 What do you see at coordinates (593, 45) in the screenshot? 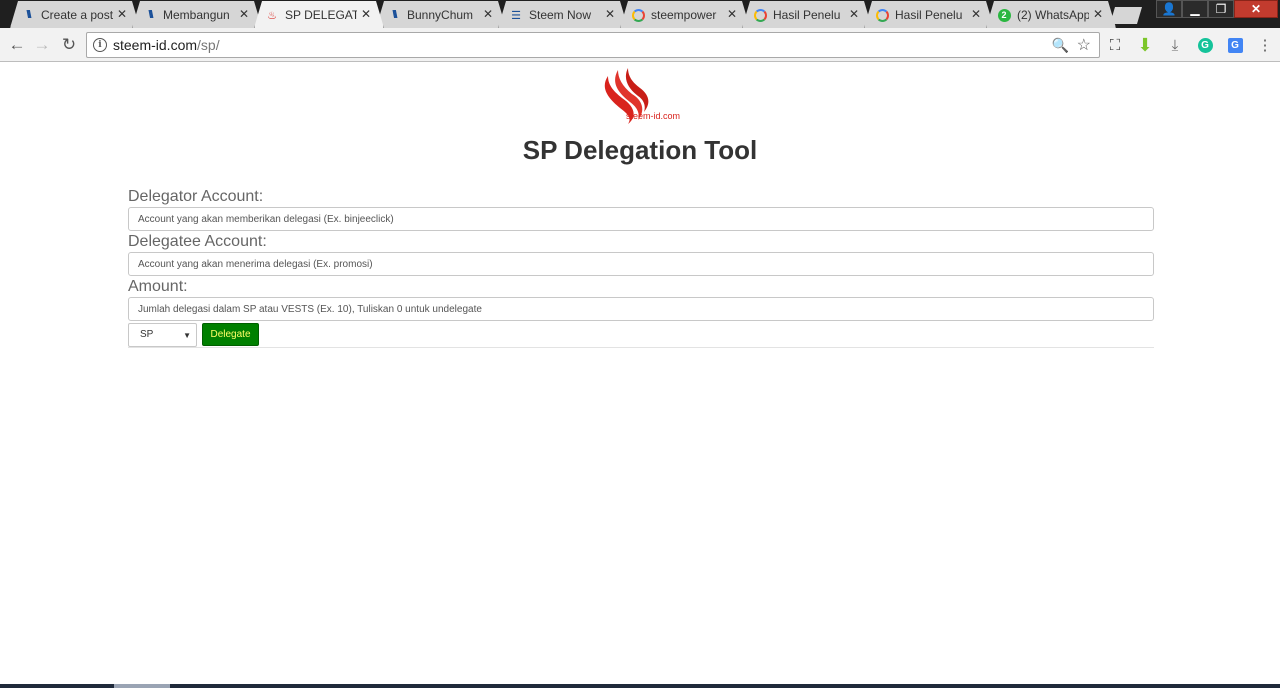
I see `address-bar: i steem-id.com/sp/ 🔍 ☆` at bounding box center [593, 45].